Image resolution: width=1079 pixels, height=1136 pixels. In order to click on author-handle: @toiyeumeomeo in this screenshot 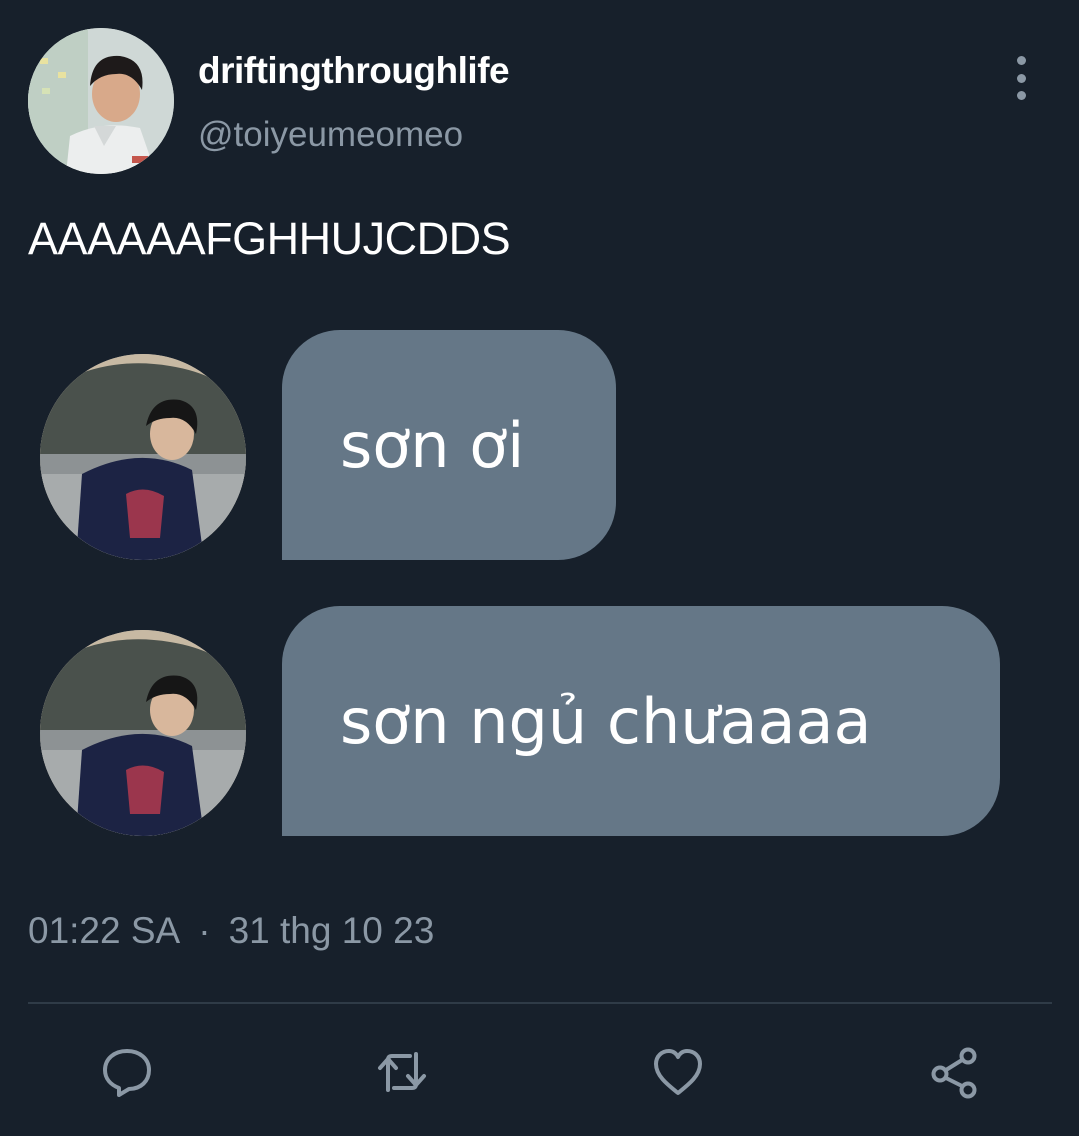, I will do `click(330, 135)`.